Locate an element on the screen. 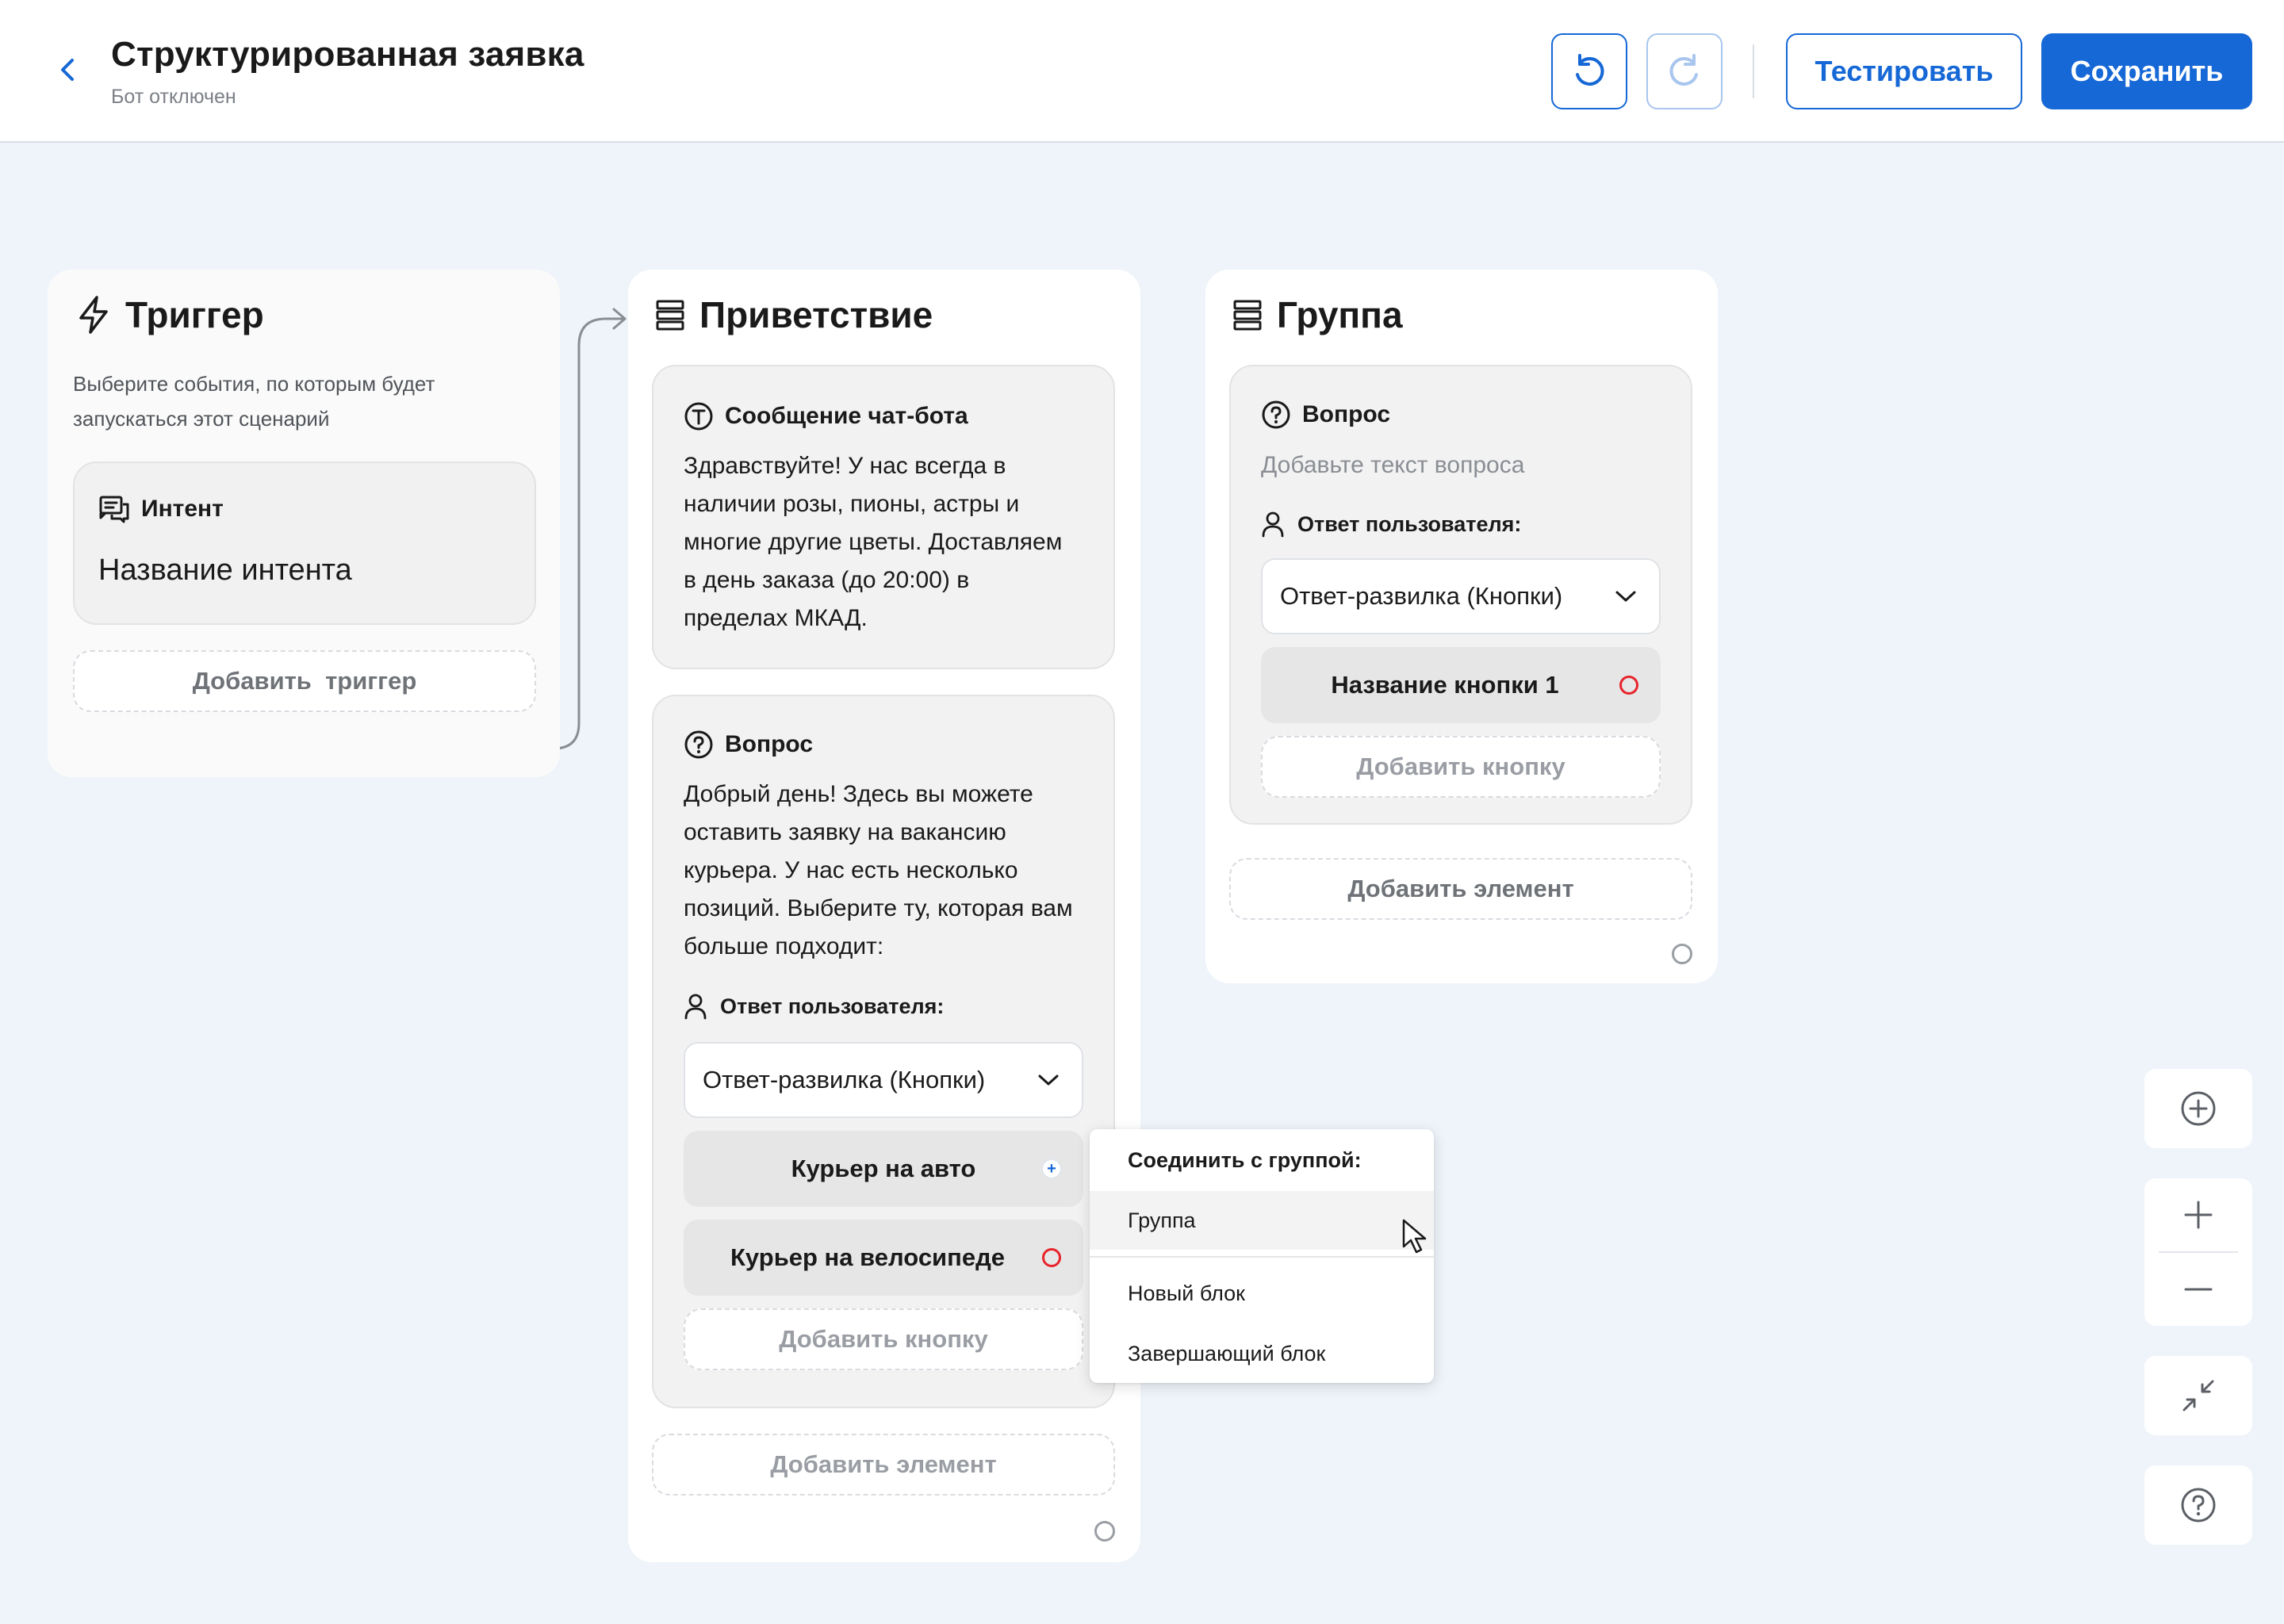  back-button is located at coordinates (68, 69).